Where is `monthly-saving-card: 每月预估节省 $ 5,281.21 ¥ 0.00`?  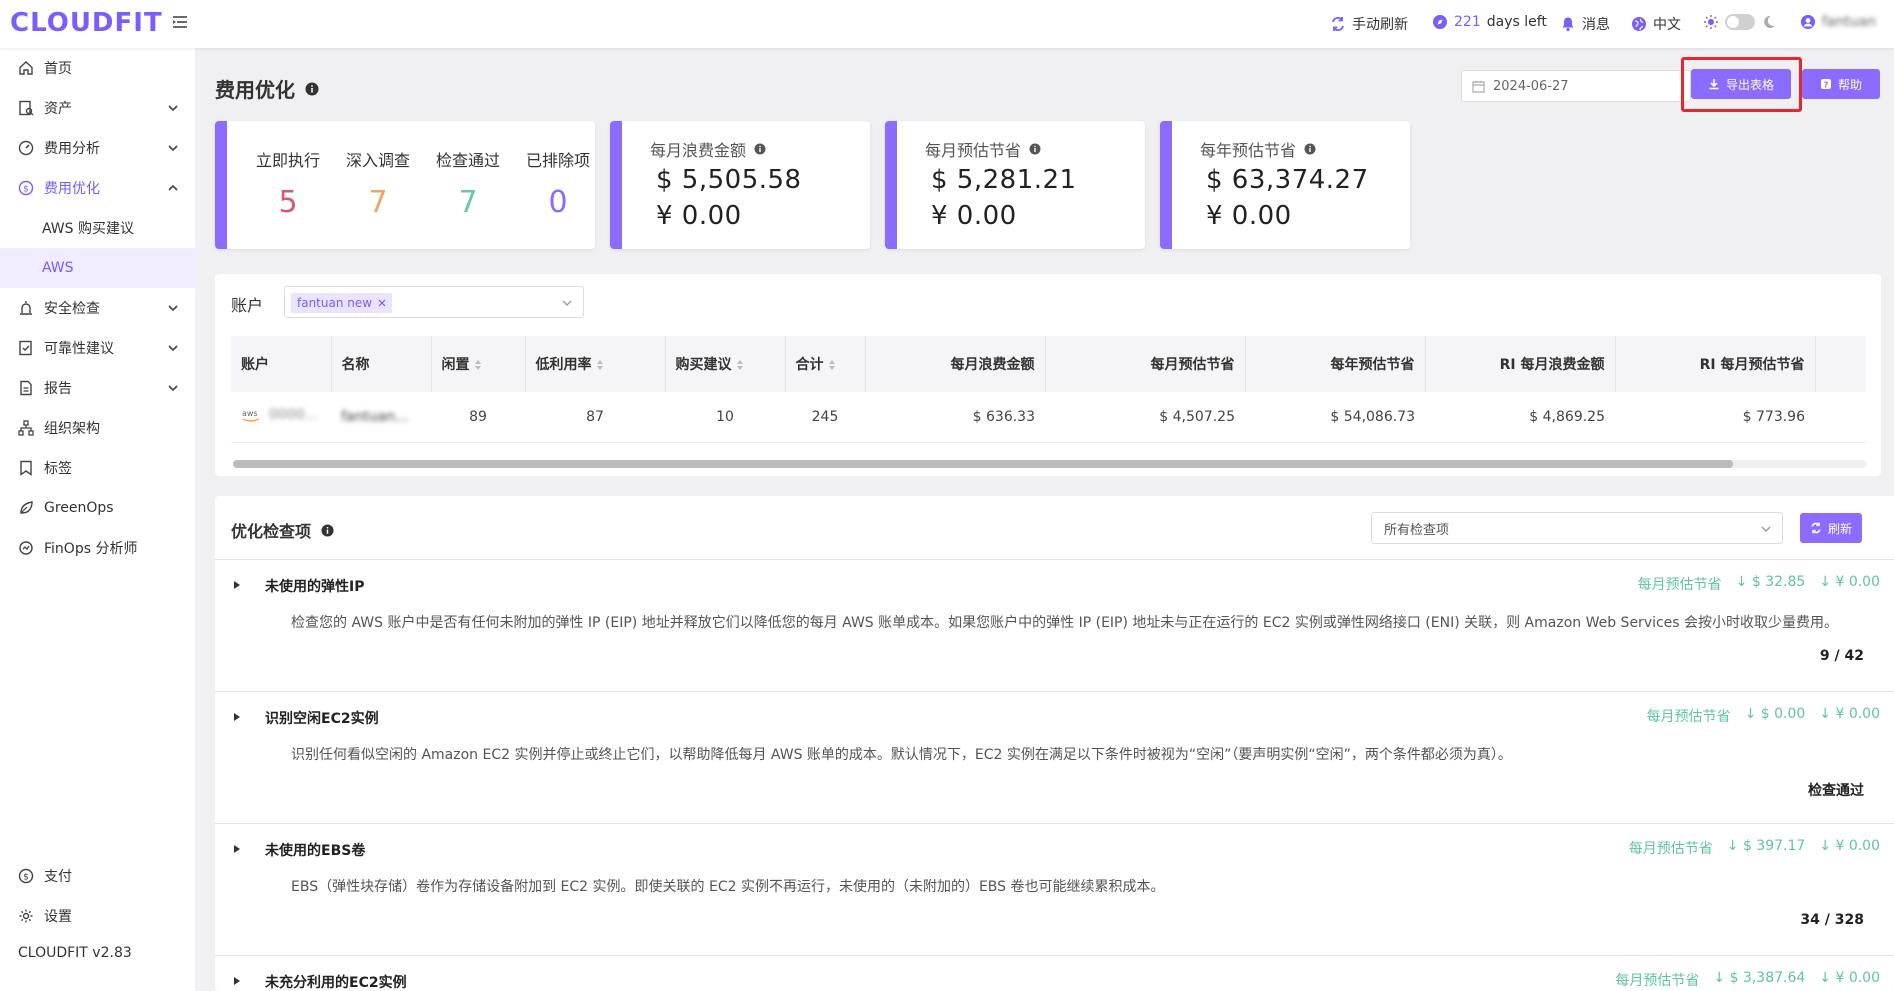
monthly-saving-card: 每月预估节省 $ 5,281.21 ¥ 0.00 is located at coordinates (1015, 185).